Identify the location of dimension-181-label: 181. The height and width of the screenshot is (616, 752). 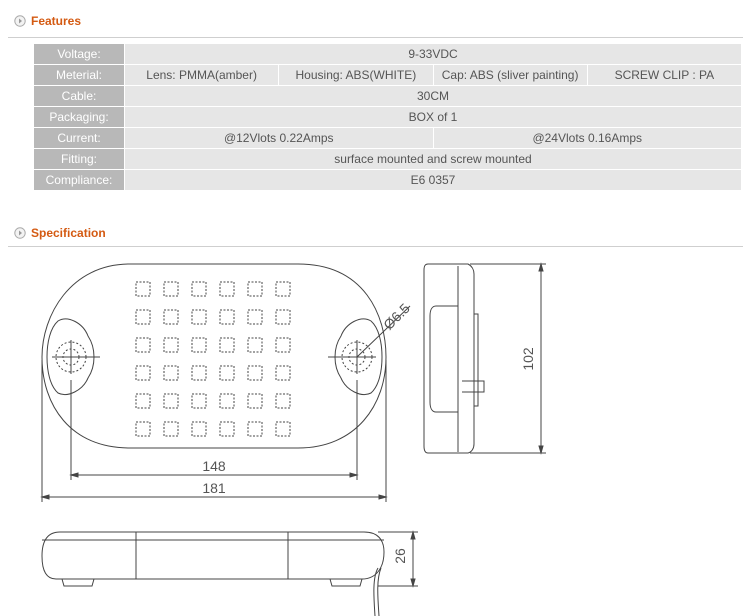
(214, 488).